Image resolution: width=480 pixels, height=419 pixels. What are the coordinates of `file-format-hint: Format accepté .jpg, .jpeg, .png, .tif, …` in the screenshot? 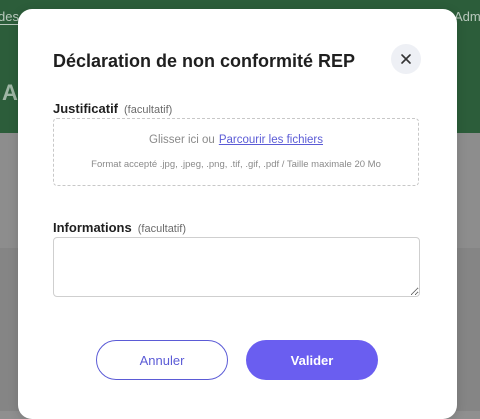 It's located at (236, 164).